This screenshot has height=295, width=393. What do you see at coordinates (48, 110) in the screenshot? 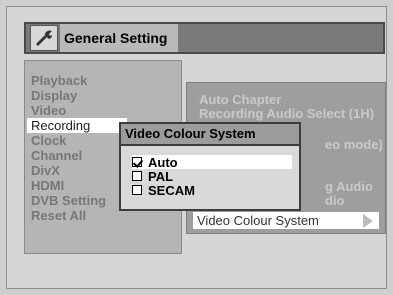
I see `menu-item-video: Video` at bounding box center [48, 110].